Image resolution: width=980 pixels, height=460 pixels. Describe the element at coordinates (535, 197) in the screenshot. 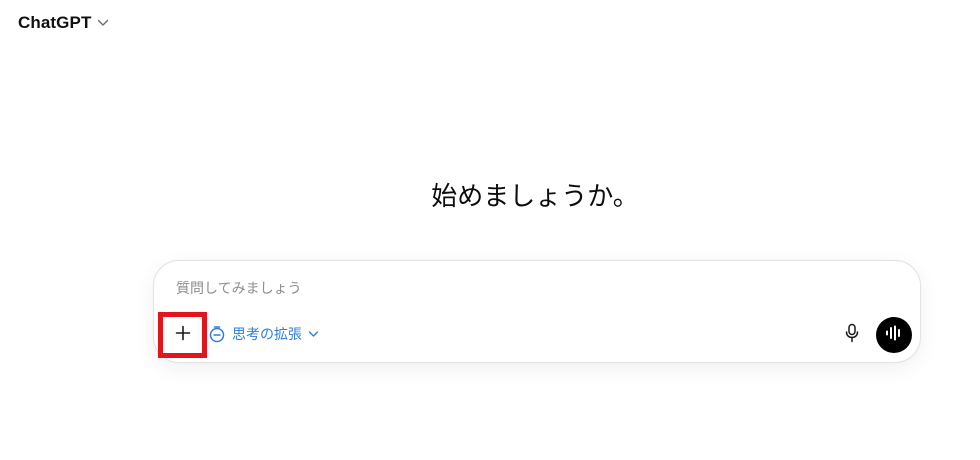

I see `greeting-heading: 始めましょうか。` at that location.